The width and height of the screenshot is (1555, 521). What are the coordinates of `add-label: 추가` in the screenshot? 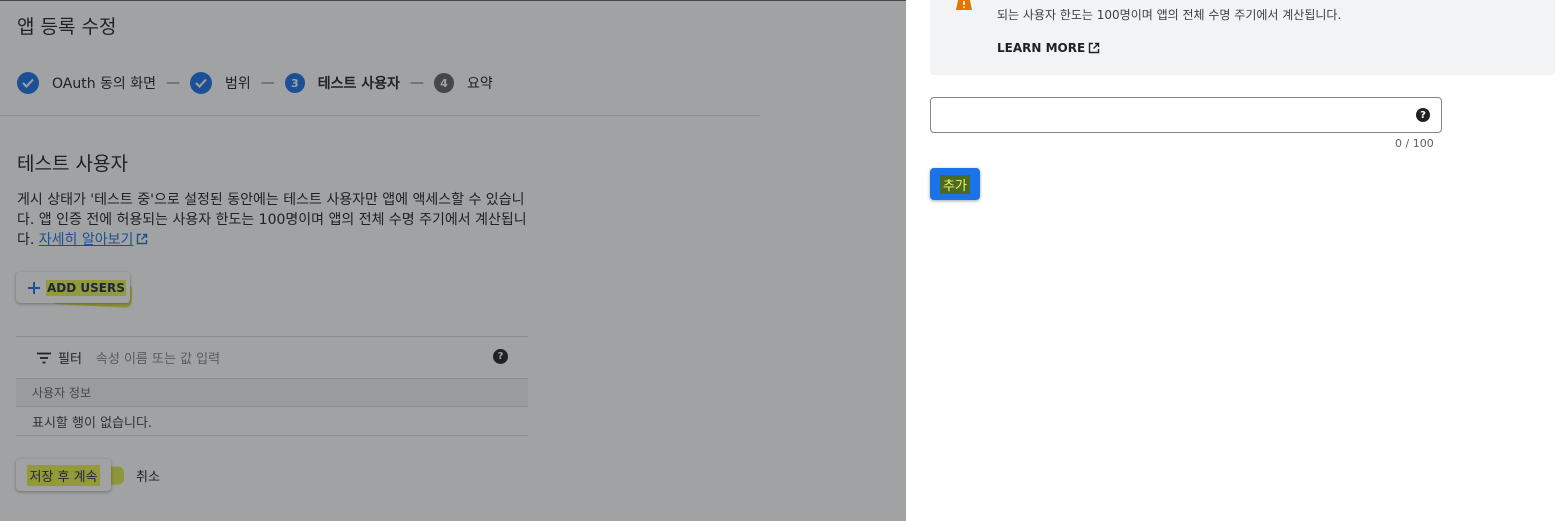 It's located at (955, 184).